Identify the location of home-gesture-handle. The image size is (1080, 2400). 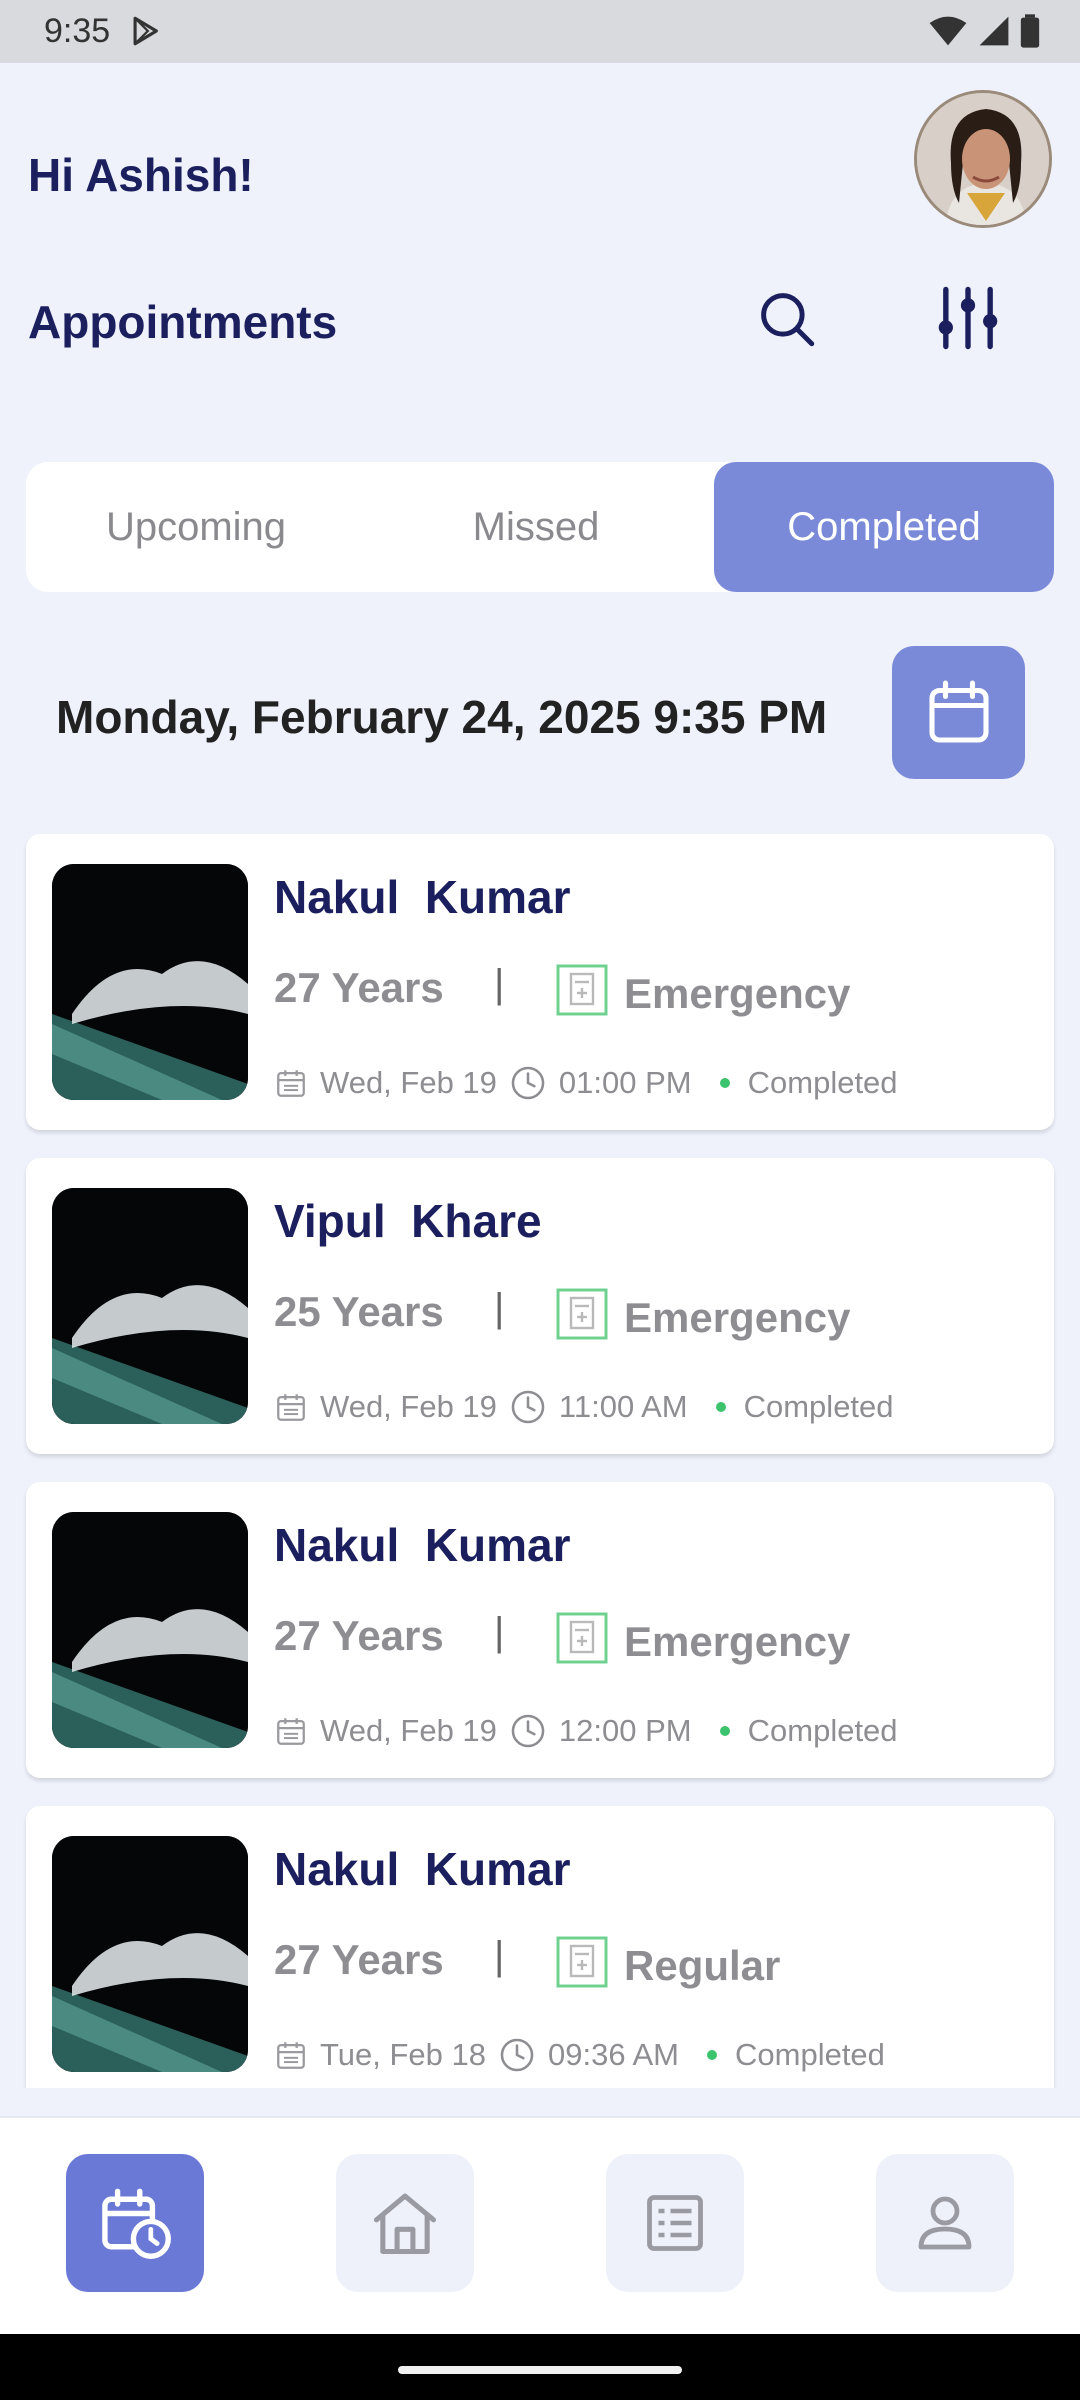
(540, 2370).